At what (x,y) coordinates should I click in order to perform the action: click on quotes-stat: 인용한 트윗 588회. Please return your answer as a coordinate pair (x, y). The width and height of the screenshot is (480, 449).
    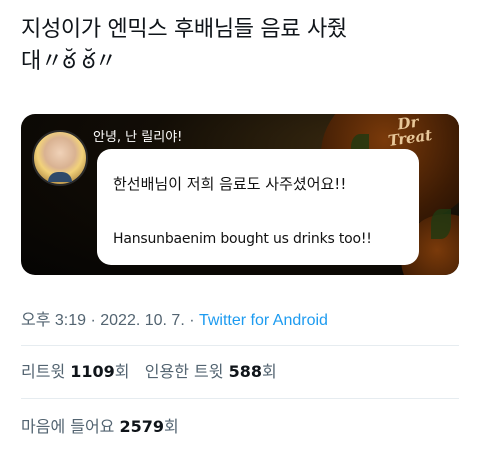
    Looking at the image, I should click on (211, 371).